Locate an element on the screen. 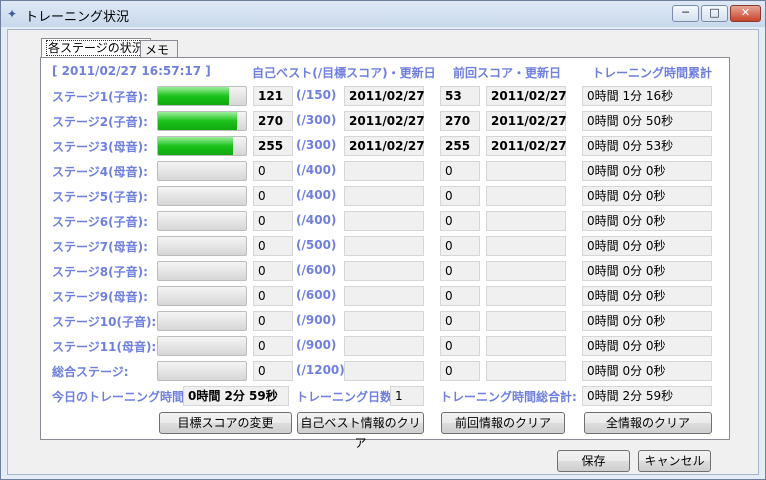 The width and height of the screenshot is (766, 480). change-target-button: 目標スコアの変更 is located at coordinates (225, 423).